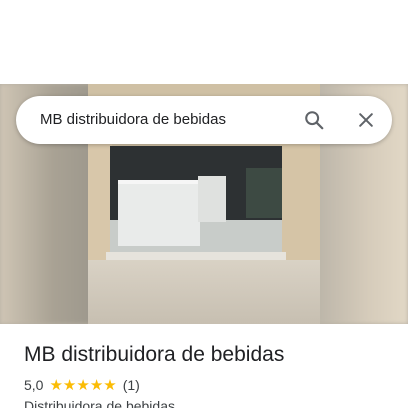 The image size is (408, 408). What do you see at coordinates (34, 385) in the screenshot?
I see `rating-value: 5,0` at bounding box center [34, 385].